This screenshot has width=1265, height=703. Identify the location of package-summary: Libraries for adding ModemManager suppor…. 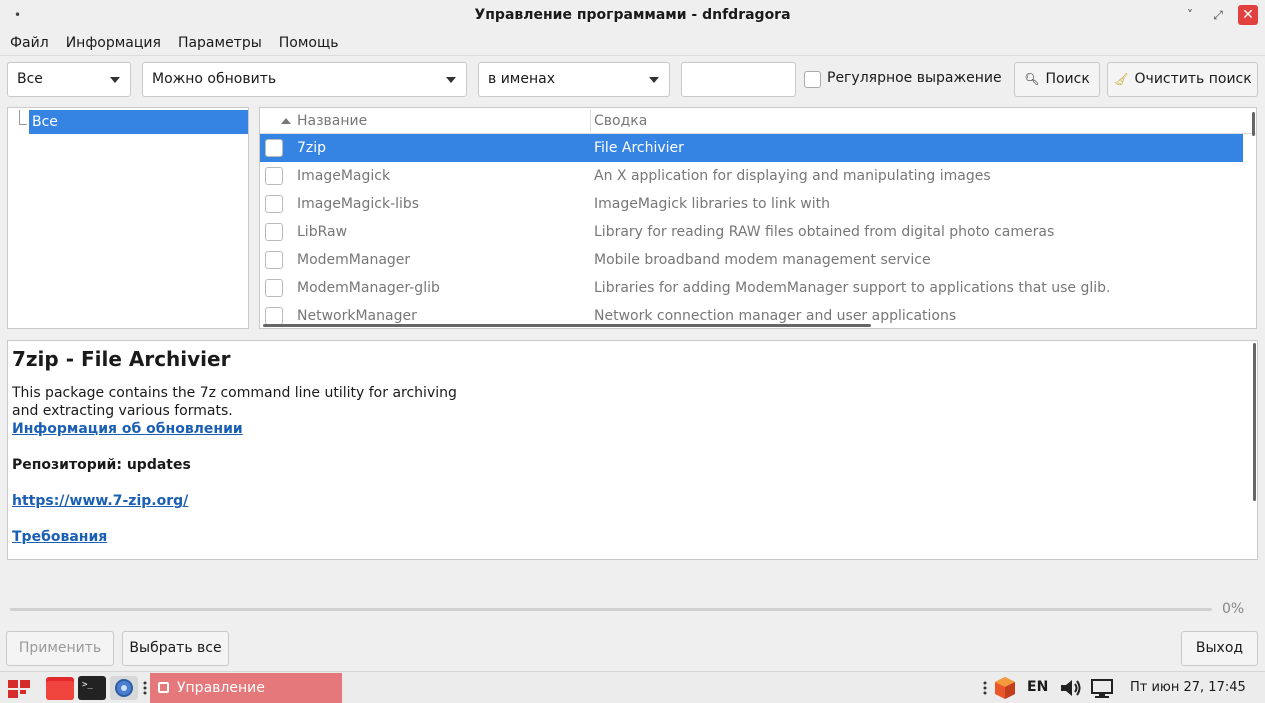
(852, 288).